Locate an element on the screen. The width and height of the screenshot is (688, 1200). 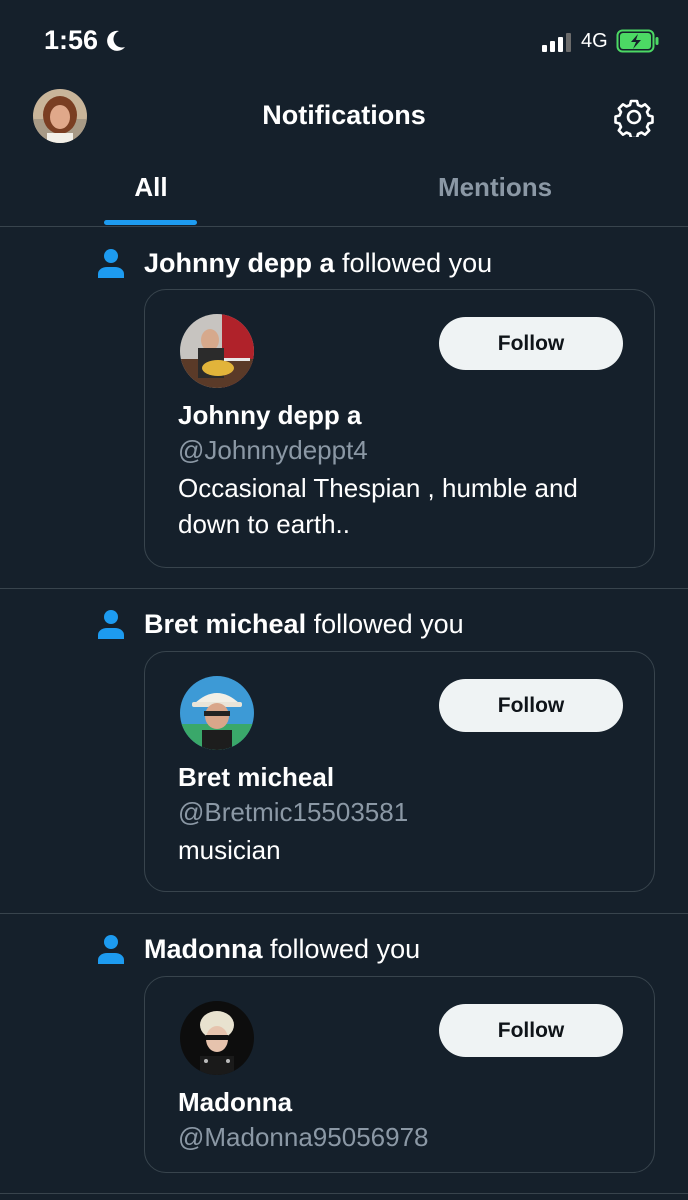
actor-name: Bret micheal is located at coordinates (225, 624).